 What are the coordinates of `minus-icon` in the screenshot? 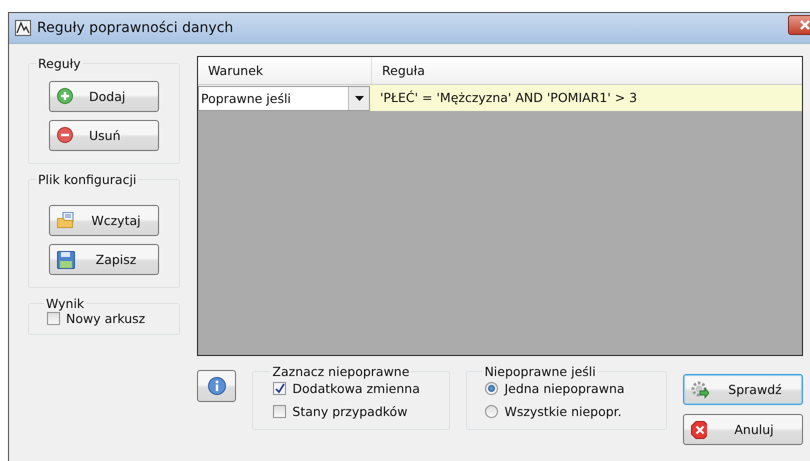 It's located at (65, 135).